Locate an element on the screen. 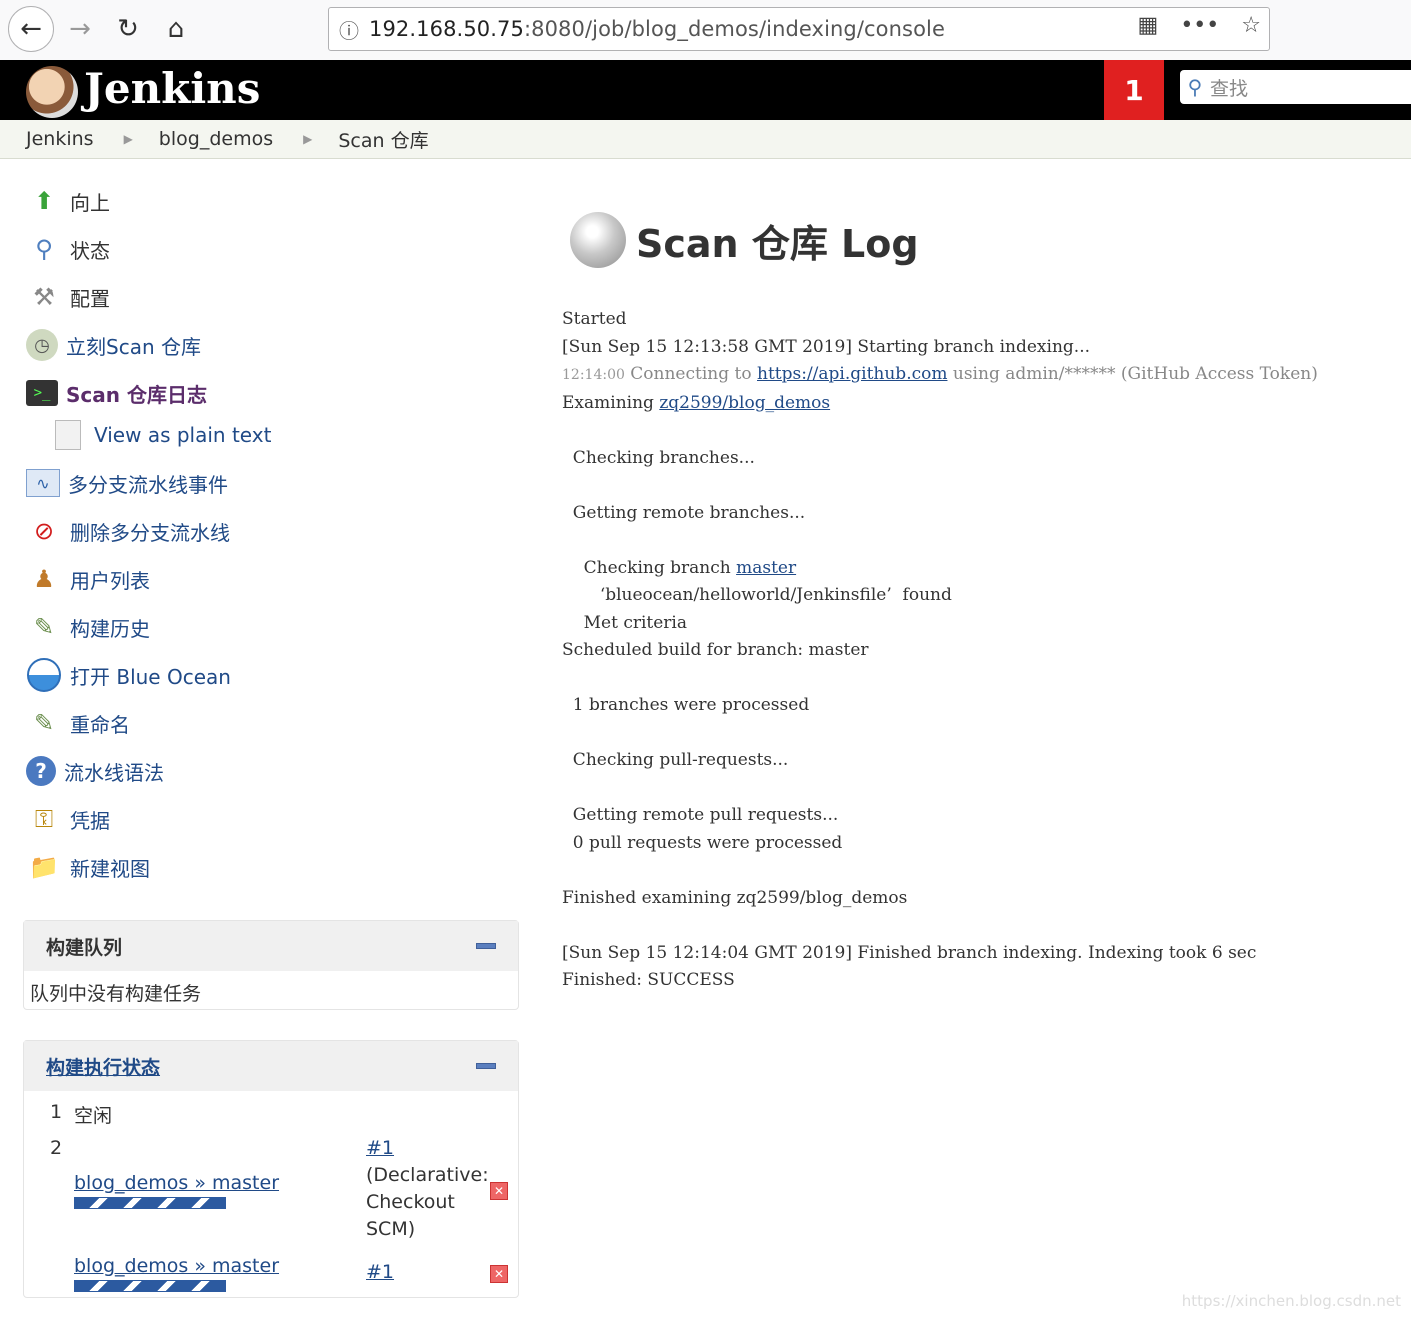 The height and width of the screenshot is (1318, 1411). jenkins-title: Jenkins is located at coordinates (172, 88).